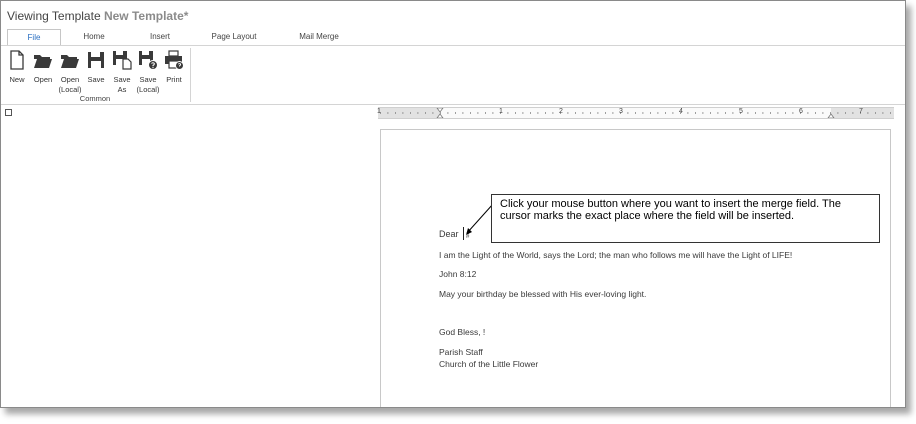 This screenshot has height=424, width=916. I want to click on ruler-number: 5, so click(741, 111).